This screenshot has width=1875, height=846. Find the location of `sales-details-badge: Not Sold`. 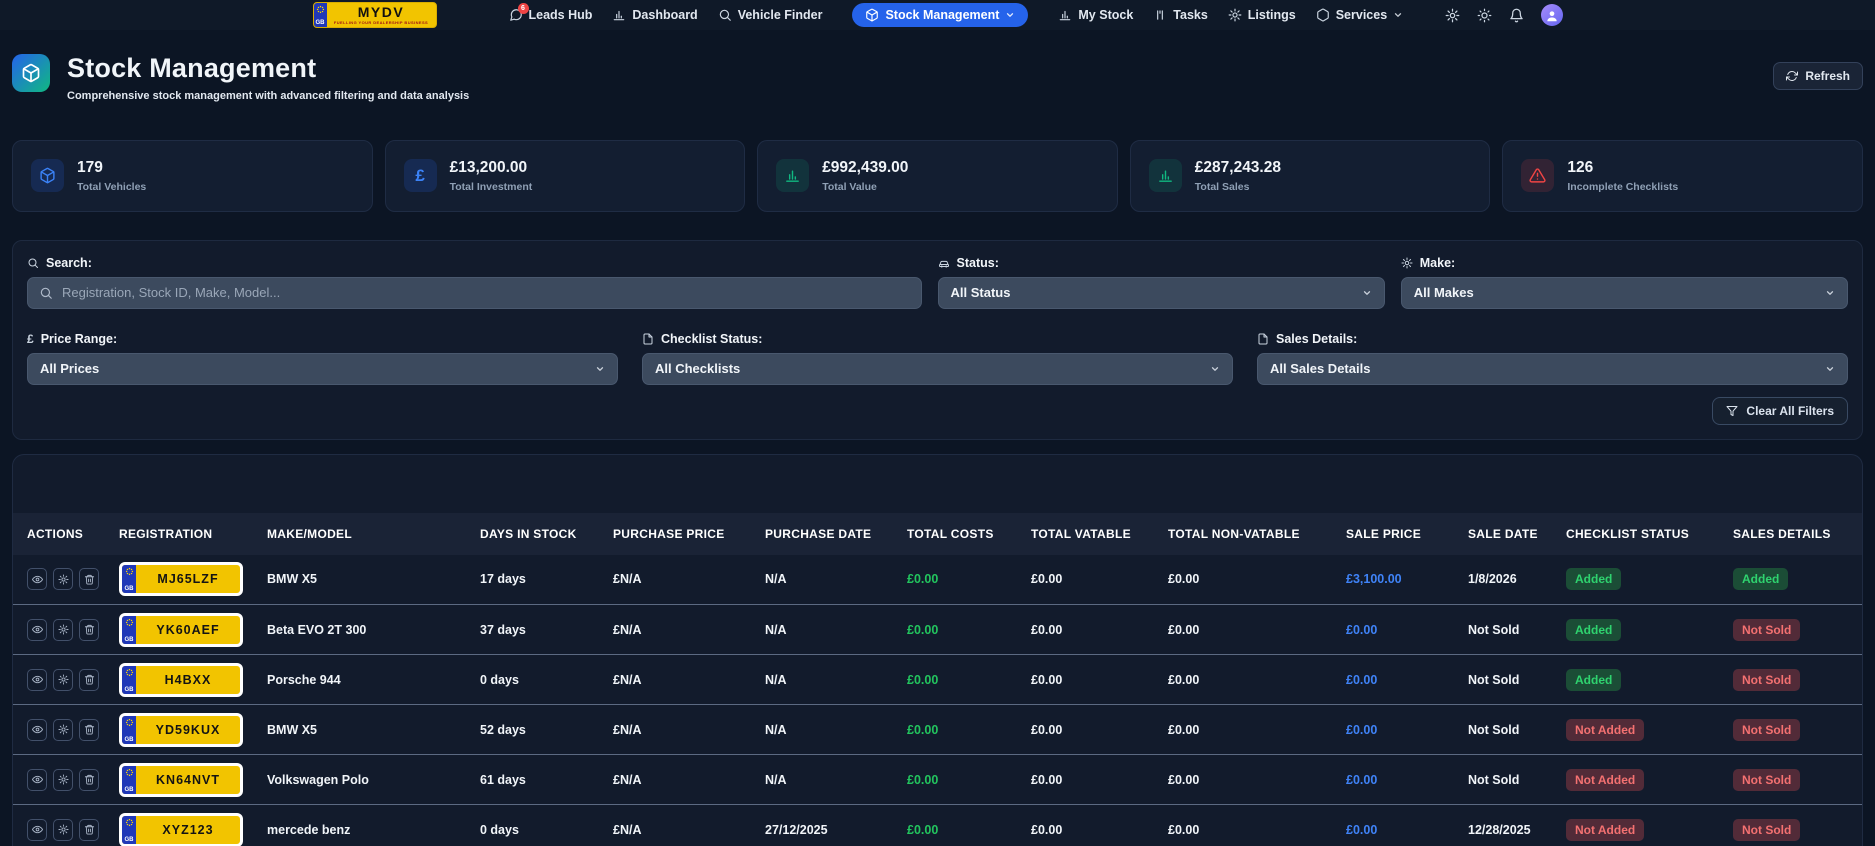

sales-details-badge: Not Sold is located at coordinates (1767, 829).